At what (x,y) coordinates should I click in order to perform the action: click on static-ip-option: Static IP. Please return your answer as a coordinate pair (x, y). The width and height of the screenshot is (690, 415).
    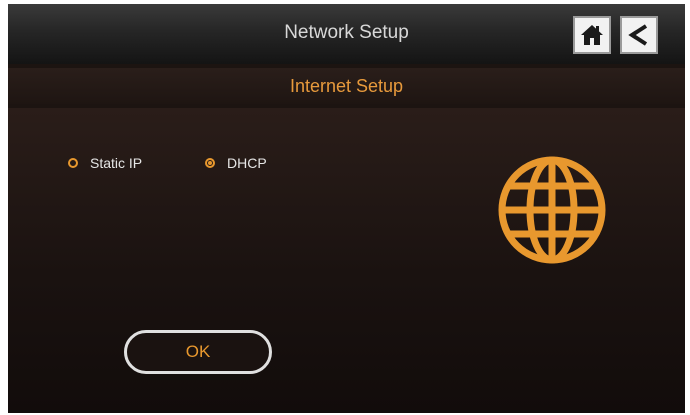
    Looking at the image, I should click on (105, 163).